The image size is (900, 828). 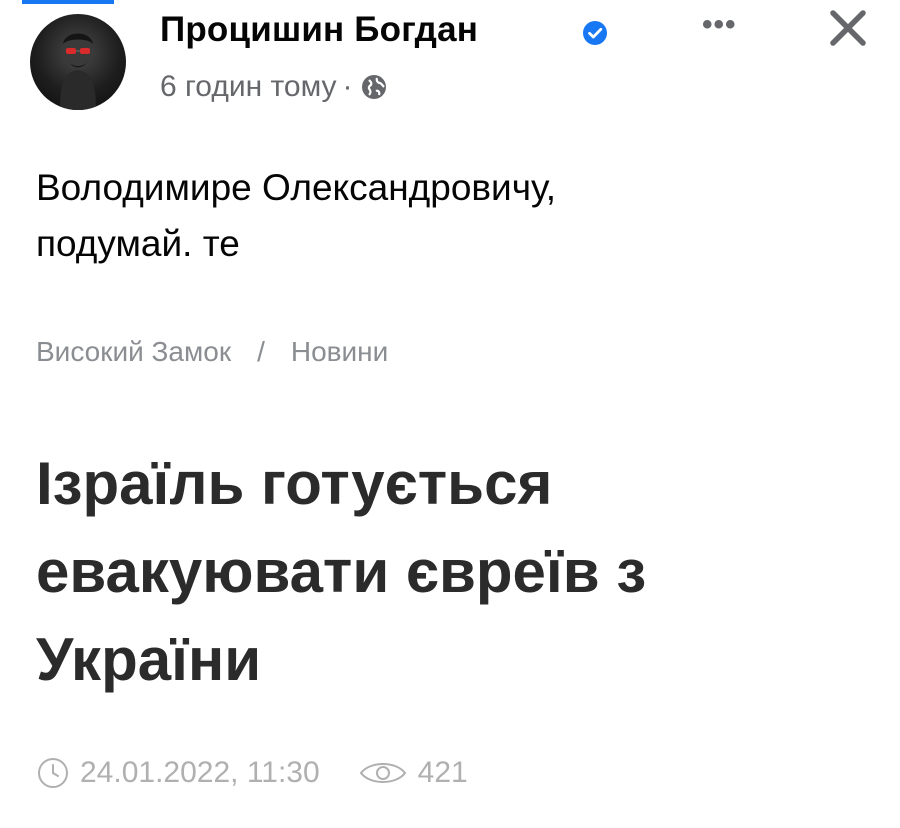 I want to click on post-timestamp: 6 годин тому, so click(x=248, y=87).